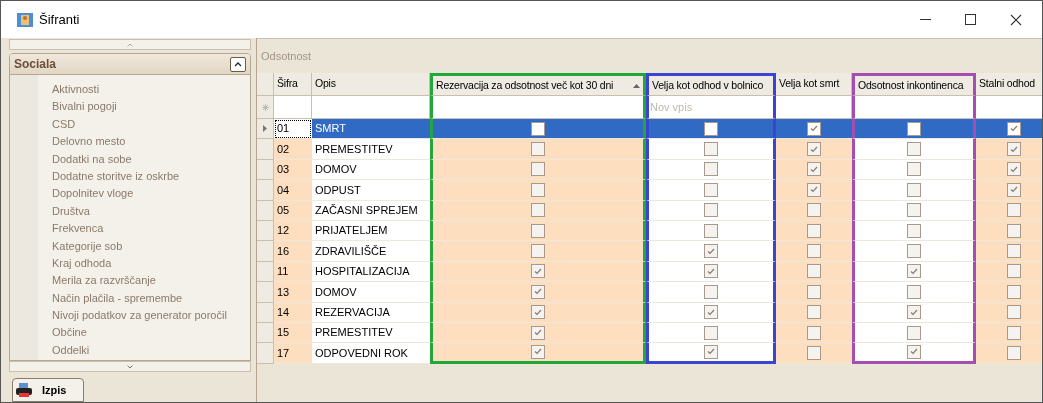 The width and height of the screenshot is (1043, 403). What do you see at coordinates (649, 210) in the screenshot?
I see `table-row: 05 ZAČASNI SPREJEM` at bounding box center [649, 210].